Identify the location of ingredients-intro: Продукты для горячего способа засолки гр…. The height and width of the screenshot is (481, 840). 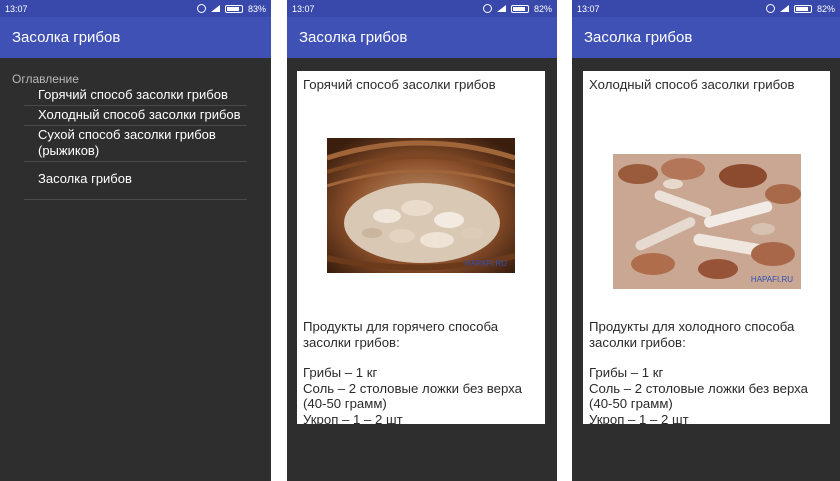
(401, 334).